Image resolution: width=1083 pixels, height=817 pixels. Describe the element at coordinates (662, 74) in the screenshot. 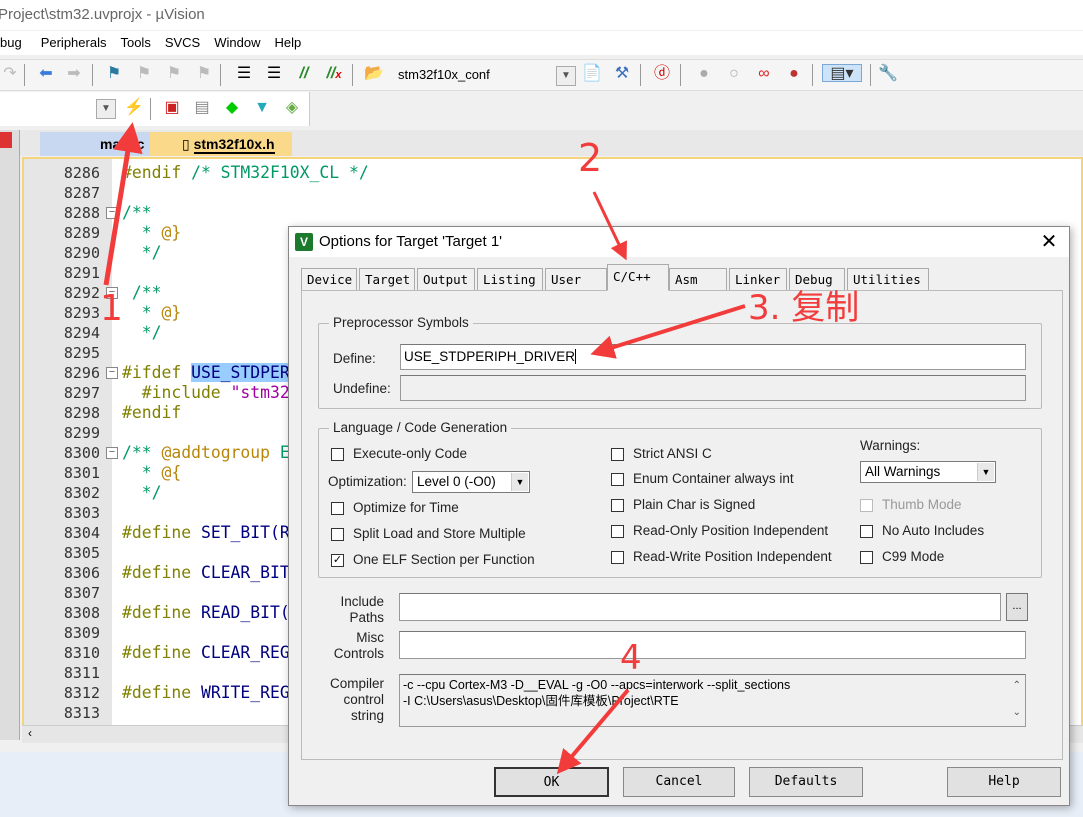

I see `start-debug-icon: ⓓ` at that location.